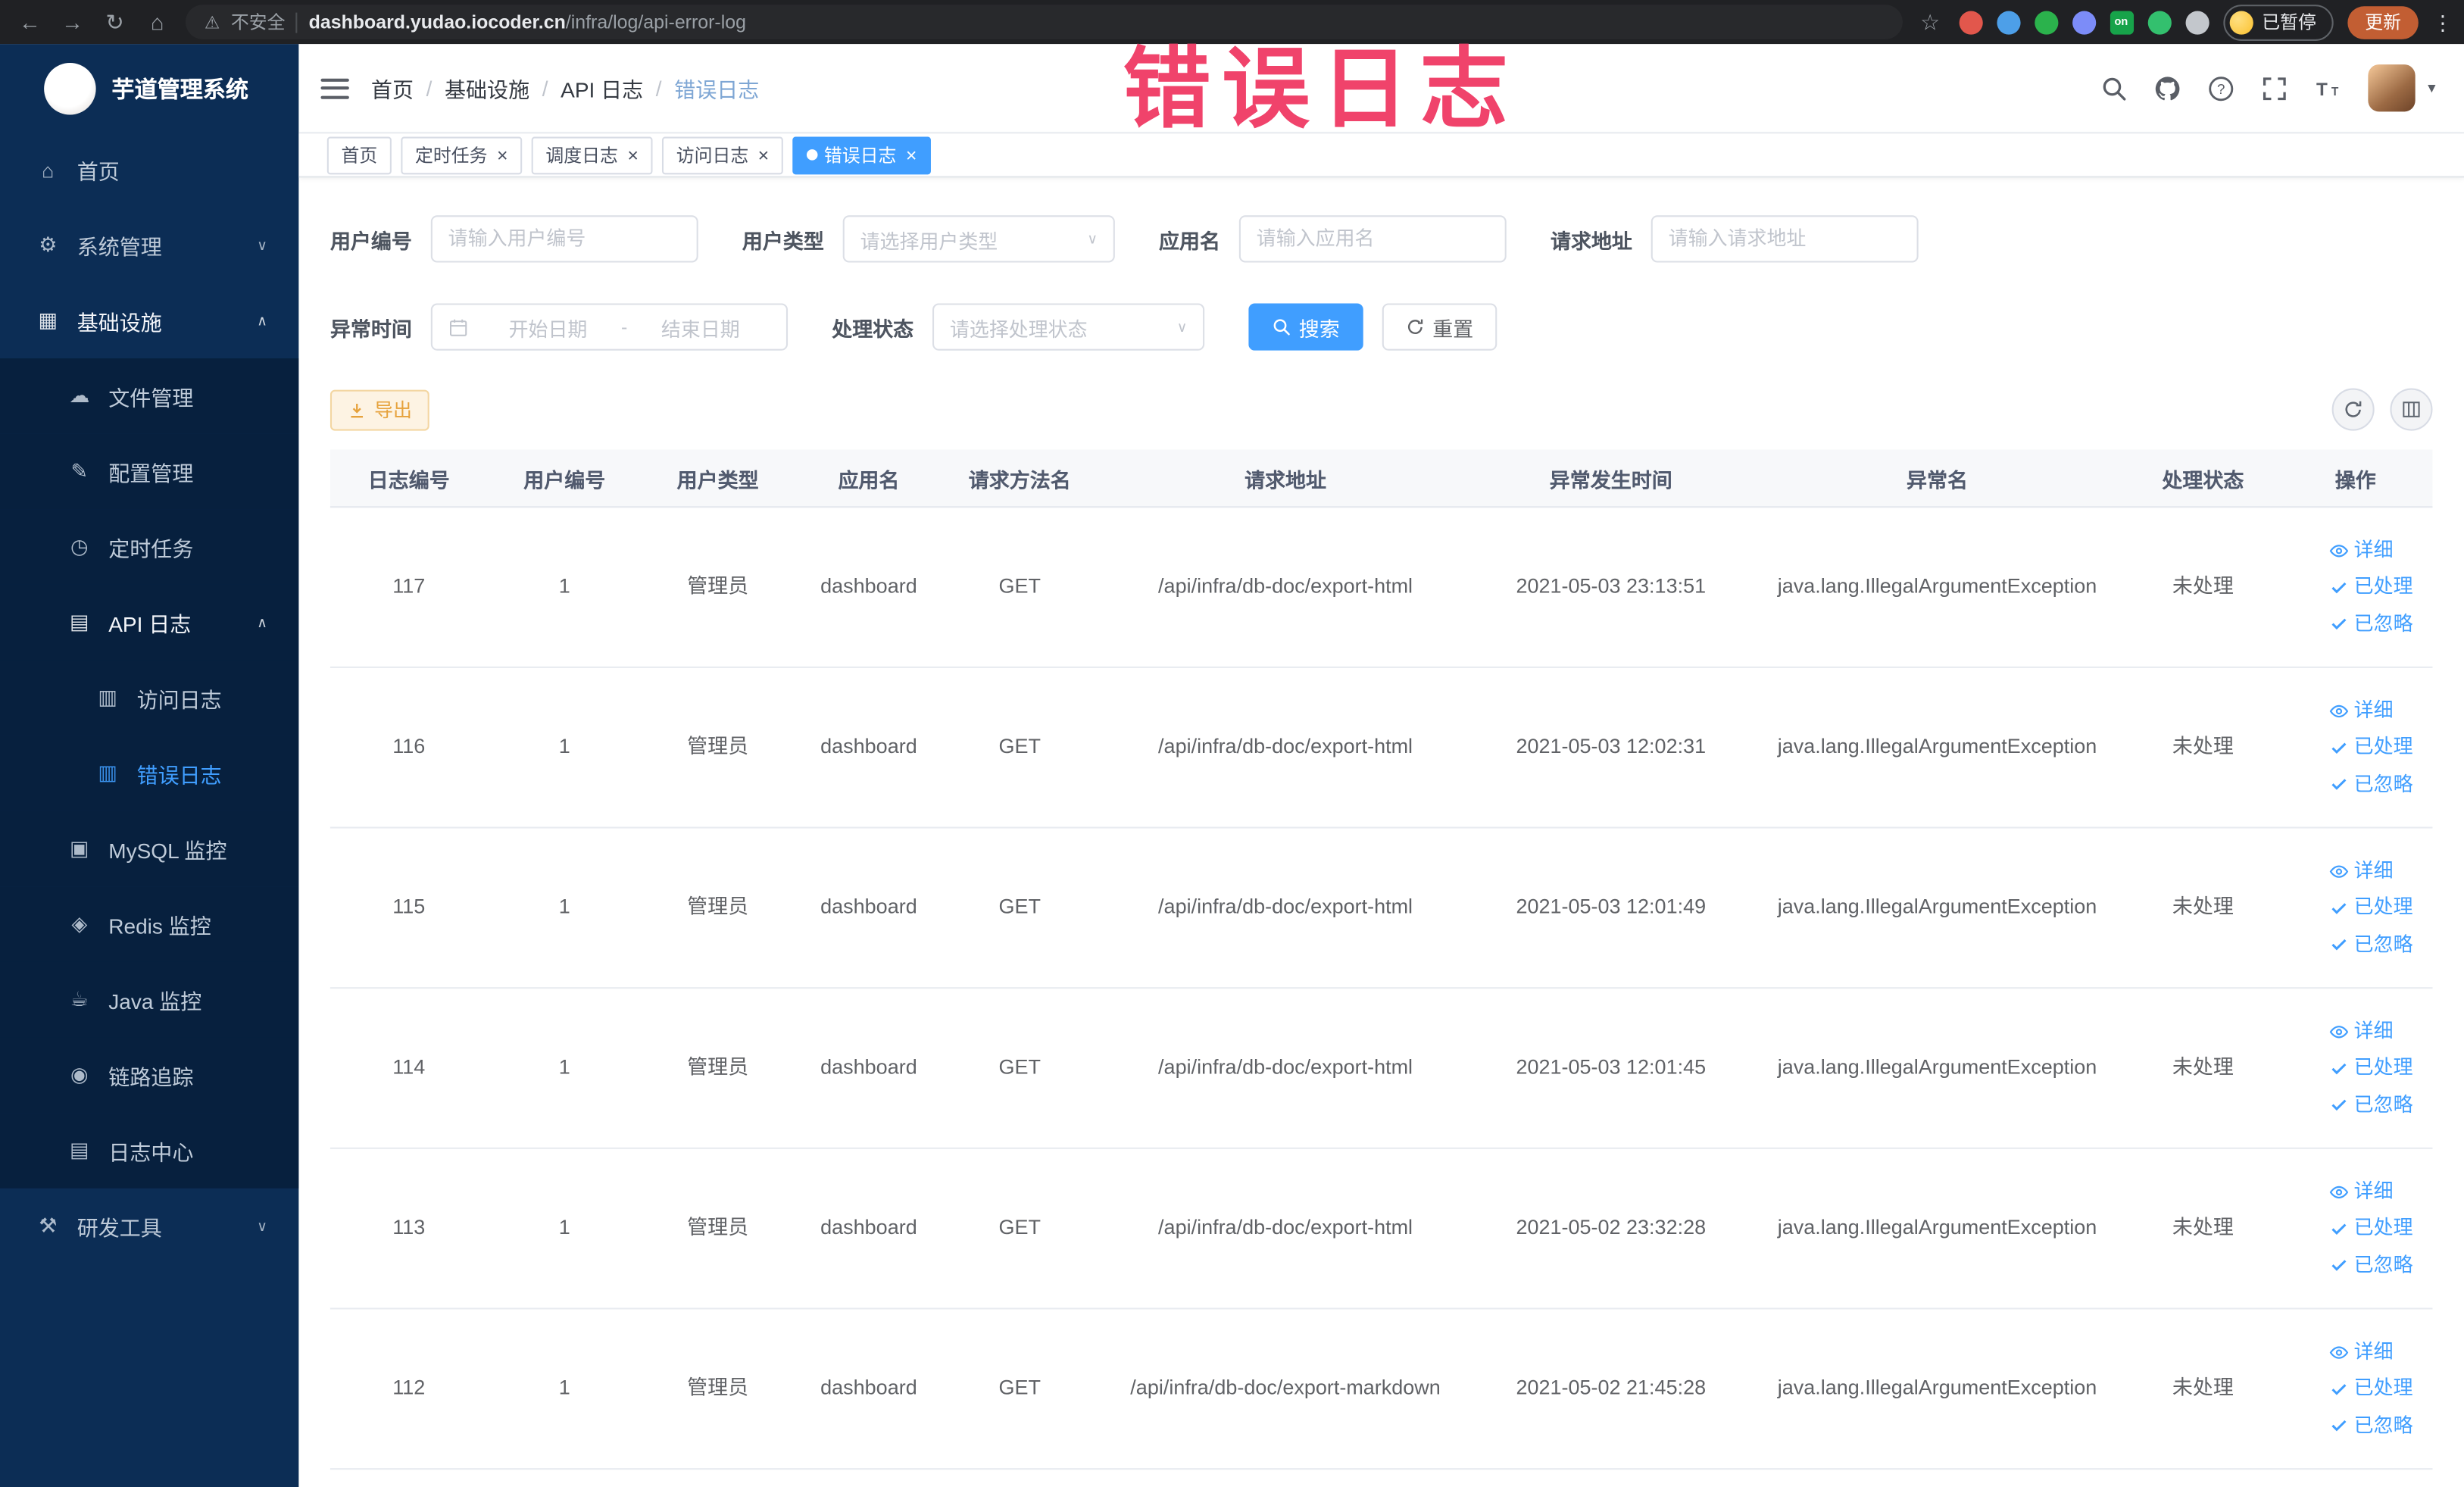 This screenshot has width=2464, height=1487. What do you see at coordinates (149, 170) in the screenshot?
I see `sidebar-item-home: ⌂ 首页` at bounding box center [149, 170].